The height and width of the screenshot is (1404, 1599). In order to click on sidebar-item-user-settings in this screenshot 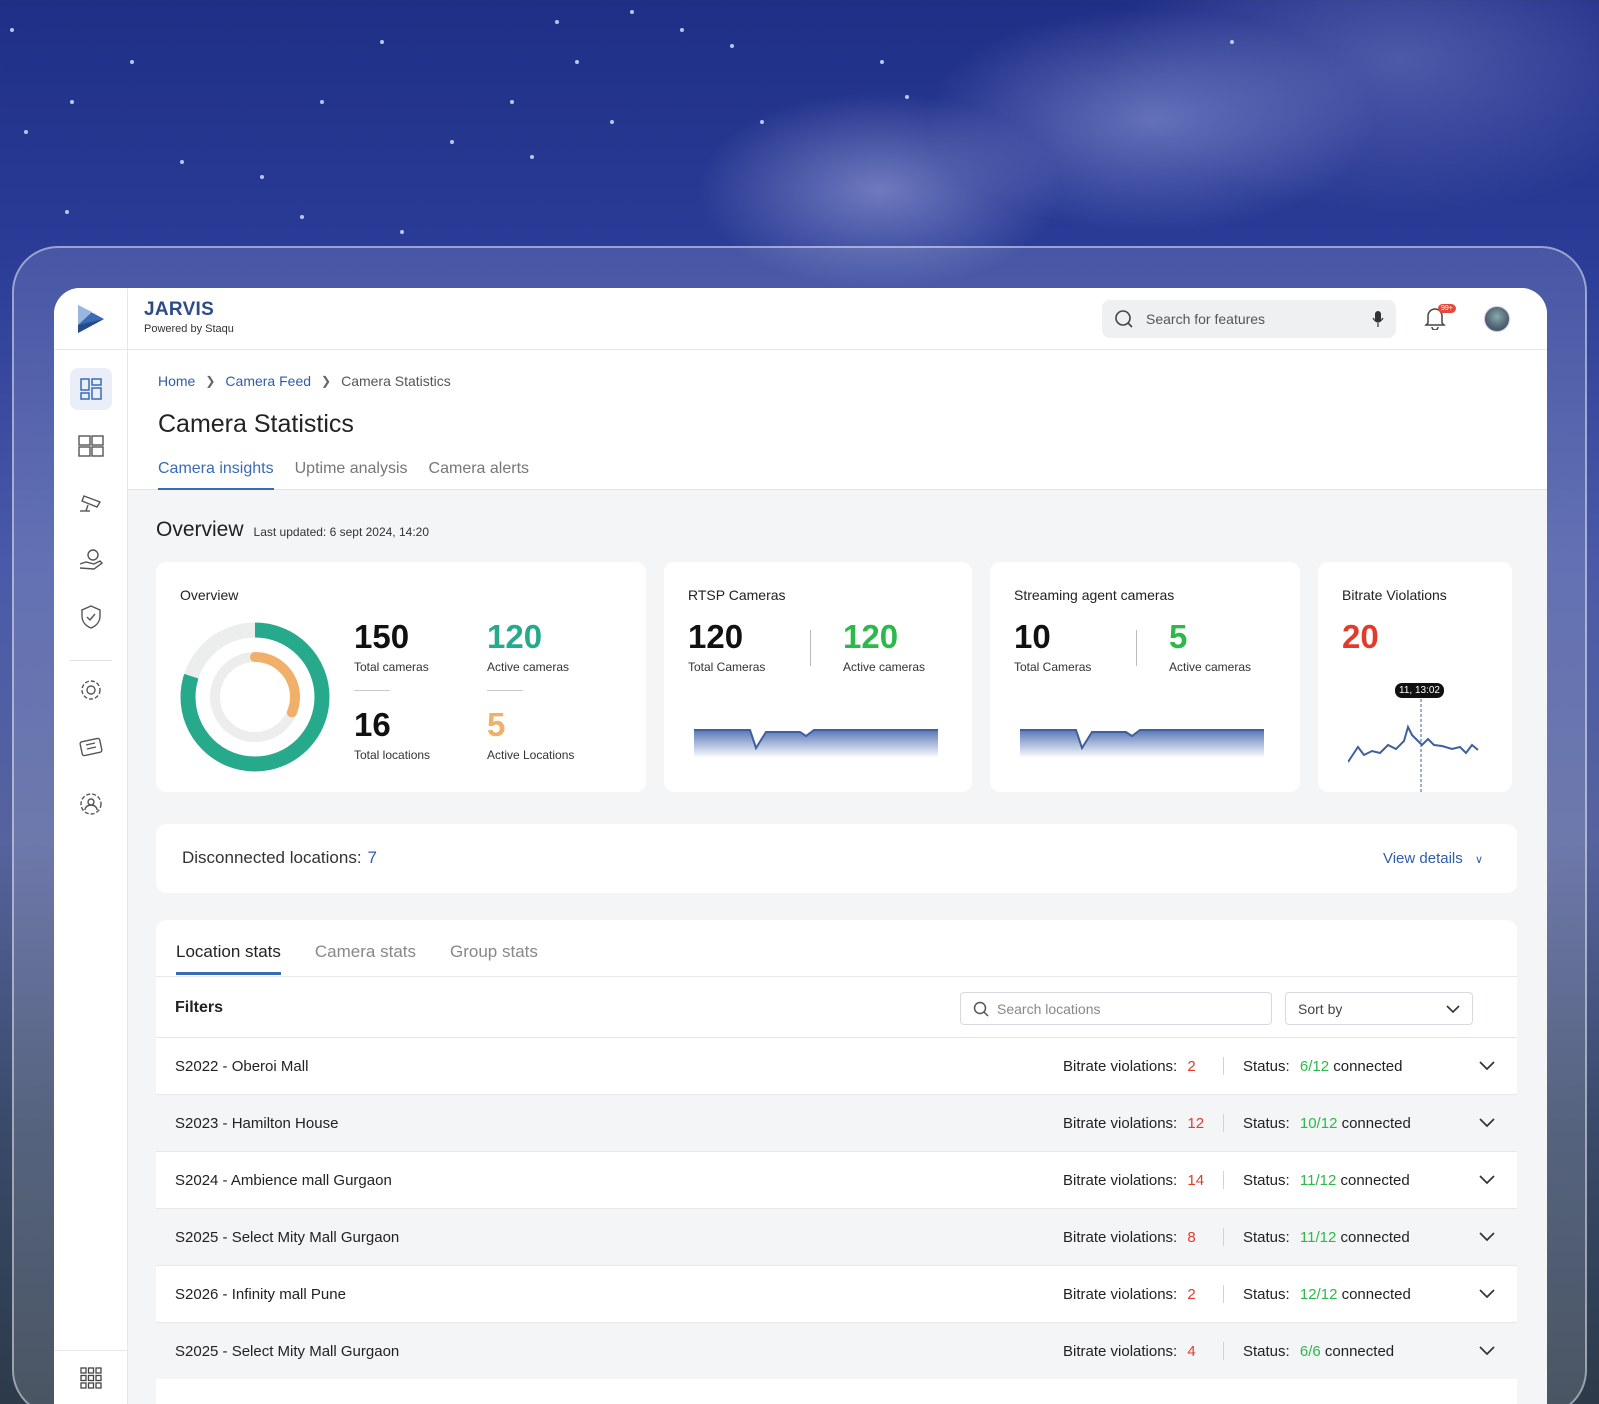, I will do `click(91, 804)`.